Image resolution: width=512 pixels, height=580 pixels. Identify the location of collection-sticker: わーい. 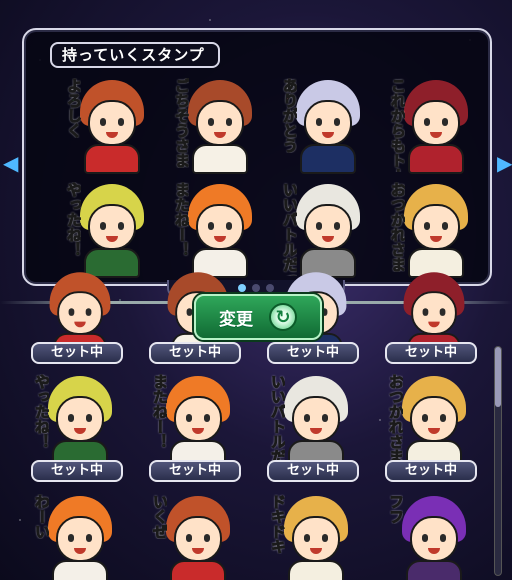
(81, 533).